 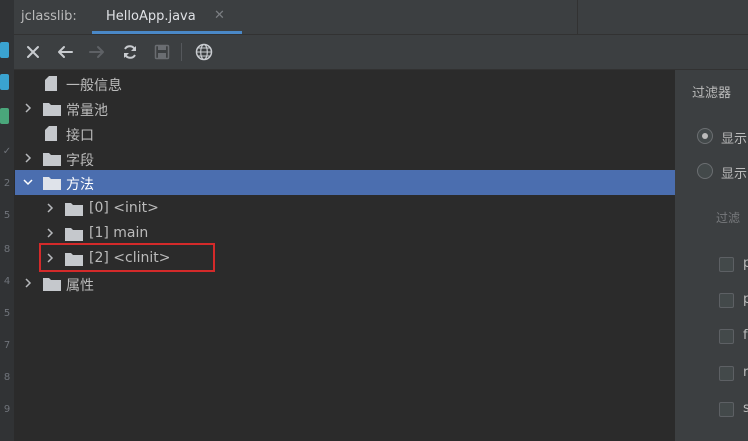 What do you see at coordinates (344, 133) in the screenshot?
I see `tree-item-interfaces: 接口` at bounding box center [344, 133].